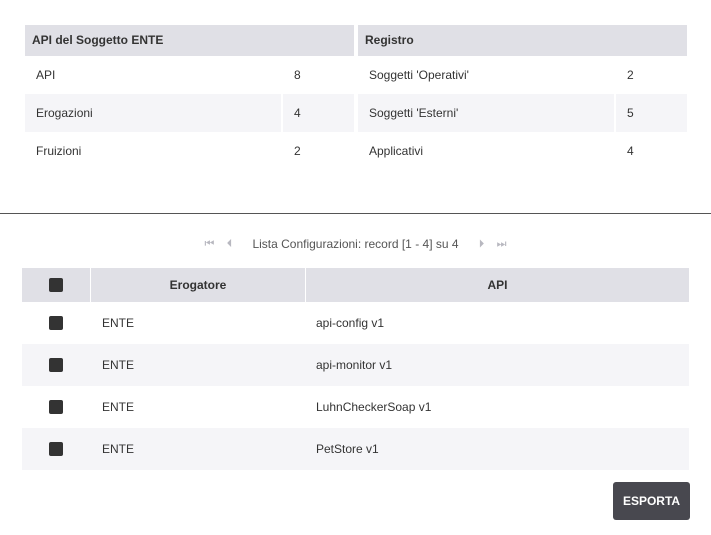  Describe the element at coordinates (189, 40) in the screenshot. I see `api-summary-title: API del Soggetto ENTE` at that location.